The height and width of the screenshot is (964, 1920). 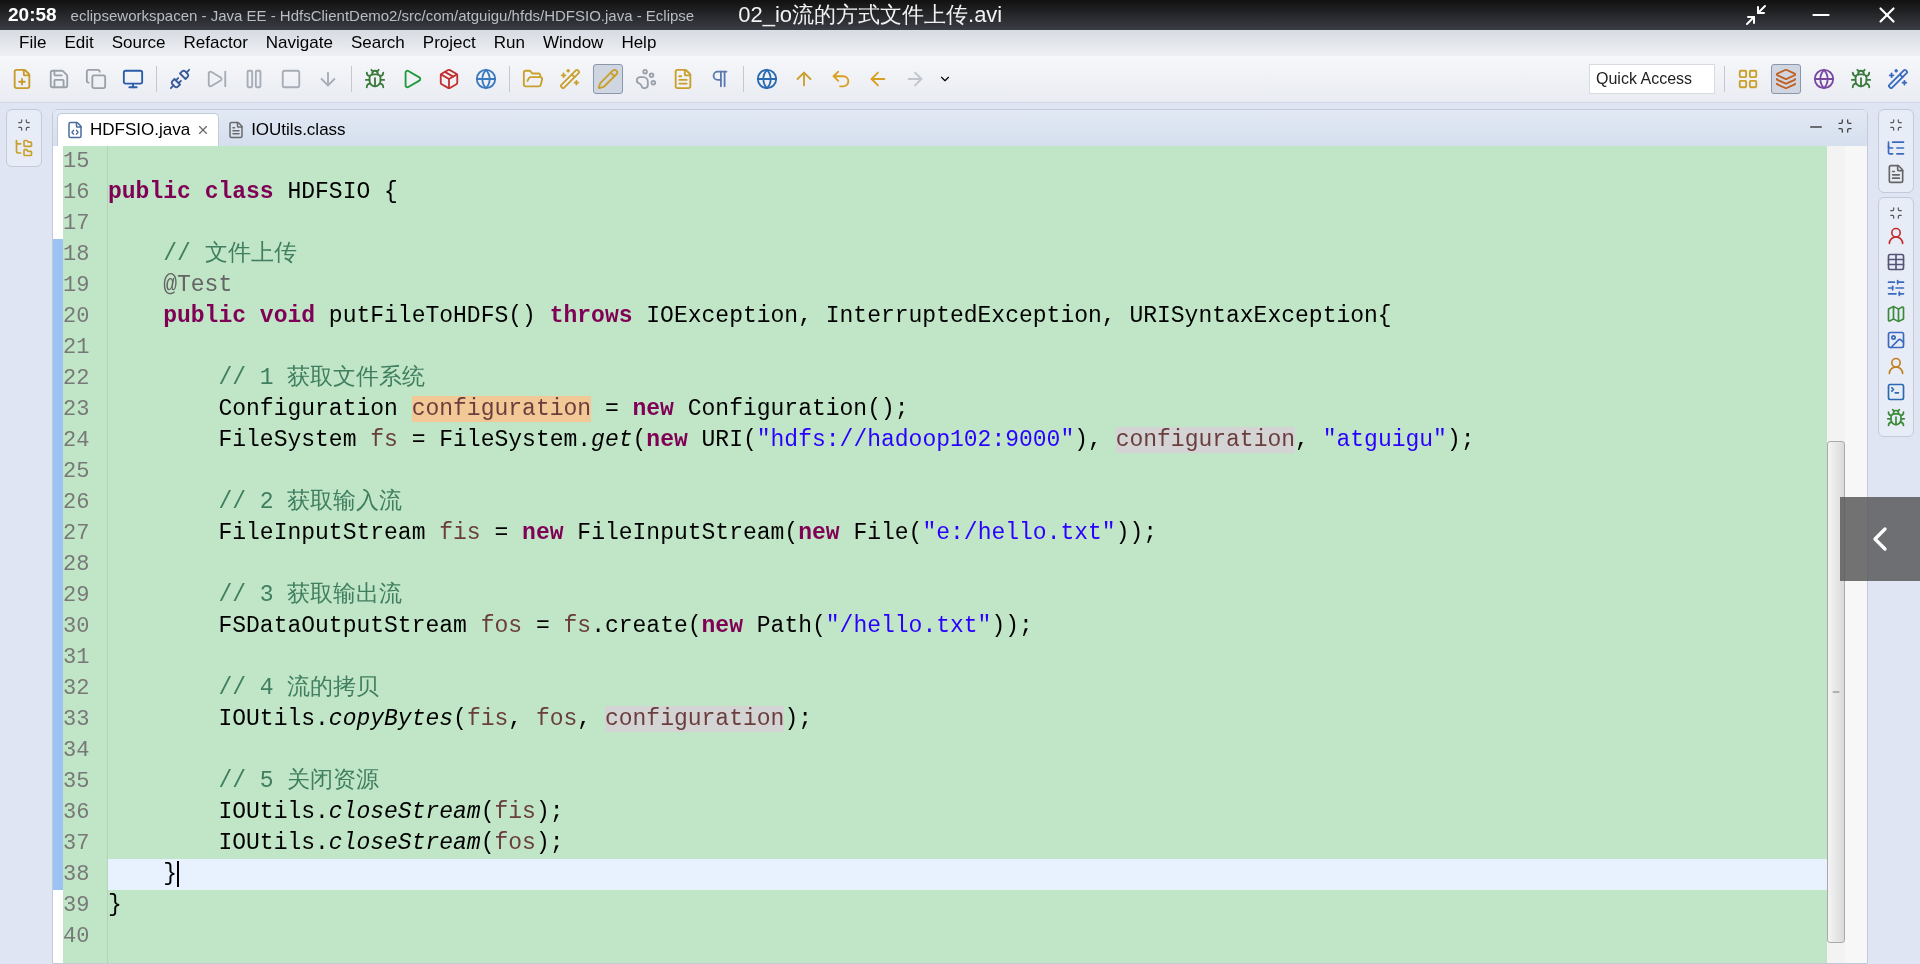 What do you see at coordinates (77, 162) in the screenshot?
I see `line-number: 15` at bounding box center [77, 162].